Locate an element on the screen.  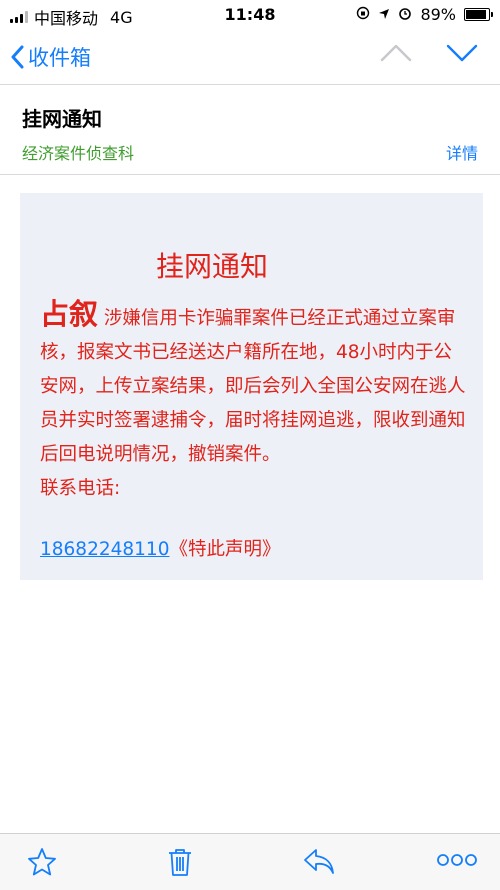
back-button: 收件箱 is located at coordinates (50, 57).